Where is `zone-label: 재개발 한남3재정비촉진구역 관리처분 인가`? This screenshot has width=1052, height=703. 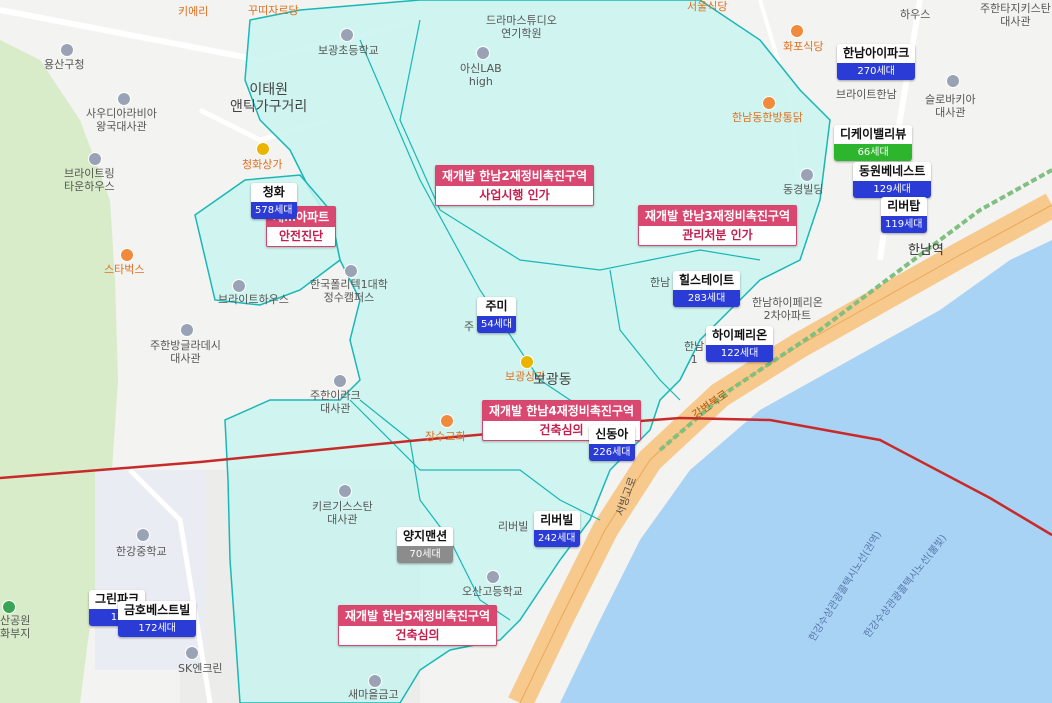 zone-label: 재개발 한남3재정비촉진구역 관리처분 인가 is located at coordinates (718, 225).